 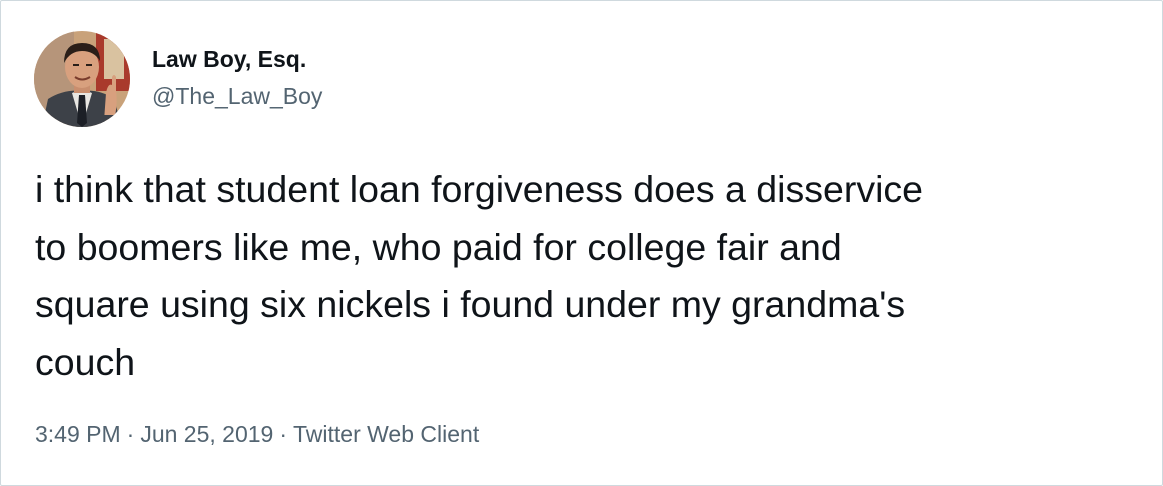 I want to click on tweet-meta: 3:49 PM · Jun 25, 2019 · Twitter Web Client, so click(x=257, y=434).